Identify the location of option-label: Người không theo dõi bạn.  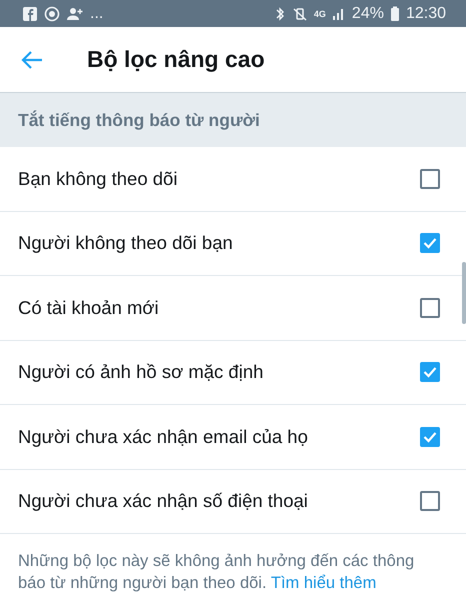
(125, 243).